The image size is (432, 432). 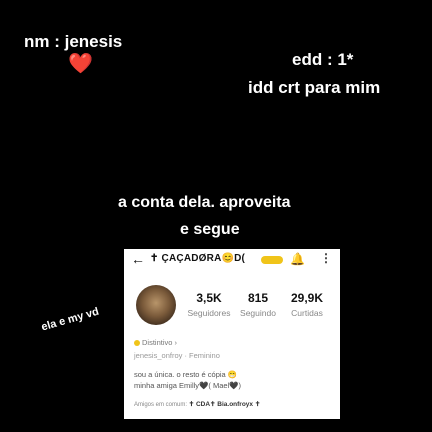 I want to click on bio-line: minha amiga Emilly🖤( Mael🖤), so click(x=188, y=385).